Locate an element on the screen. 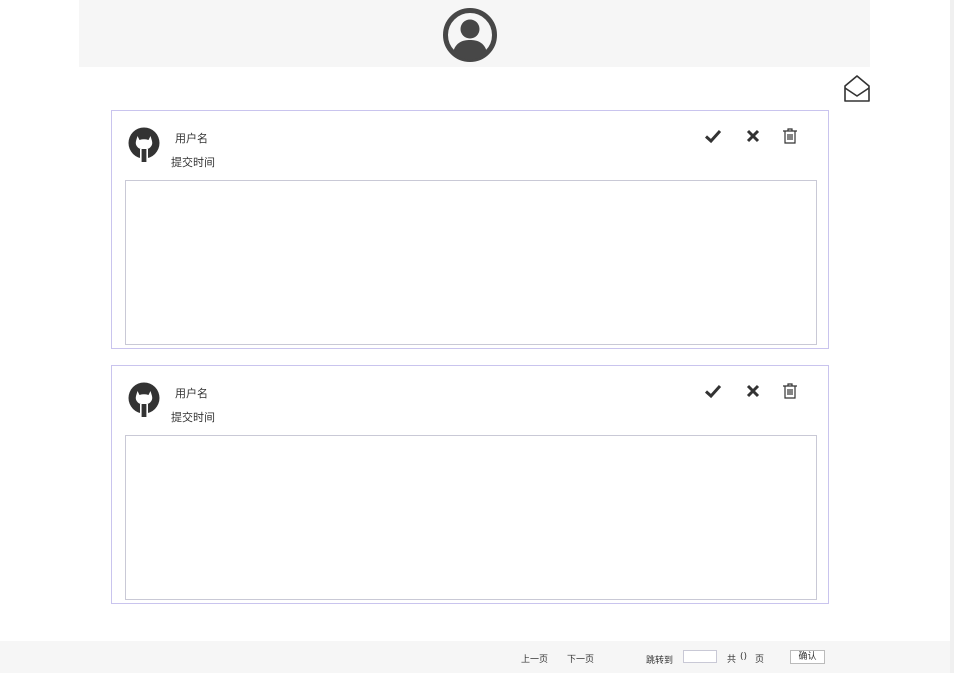 The image size is (954, 673). pagination-bar: 上一页 下一页 跳转到 共 () 页 确认 is located at coordinates (475, 657).